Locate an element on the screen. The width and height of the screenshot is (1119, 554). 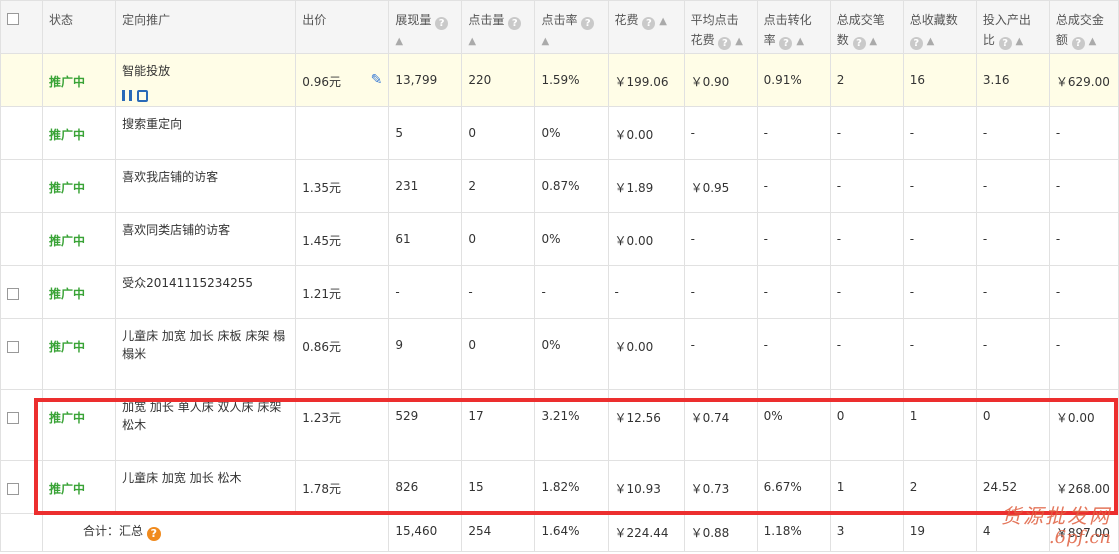
table-row: 推广中 搜索重定向 5 0 0% ￥0.00 - - - - - - is located at coordinates (559, 133).